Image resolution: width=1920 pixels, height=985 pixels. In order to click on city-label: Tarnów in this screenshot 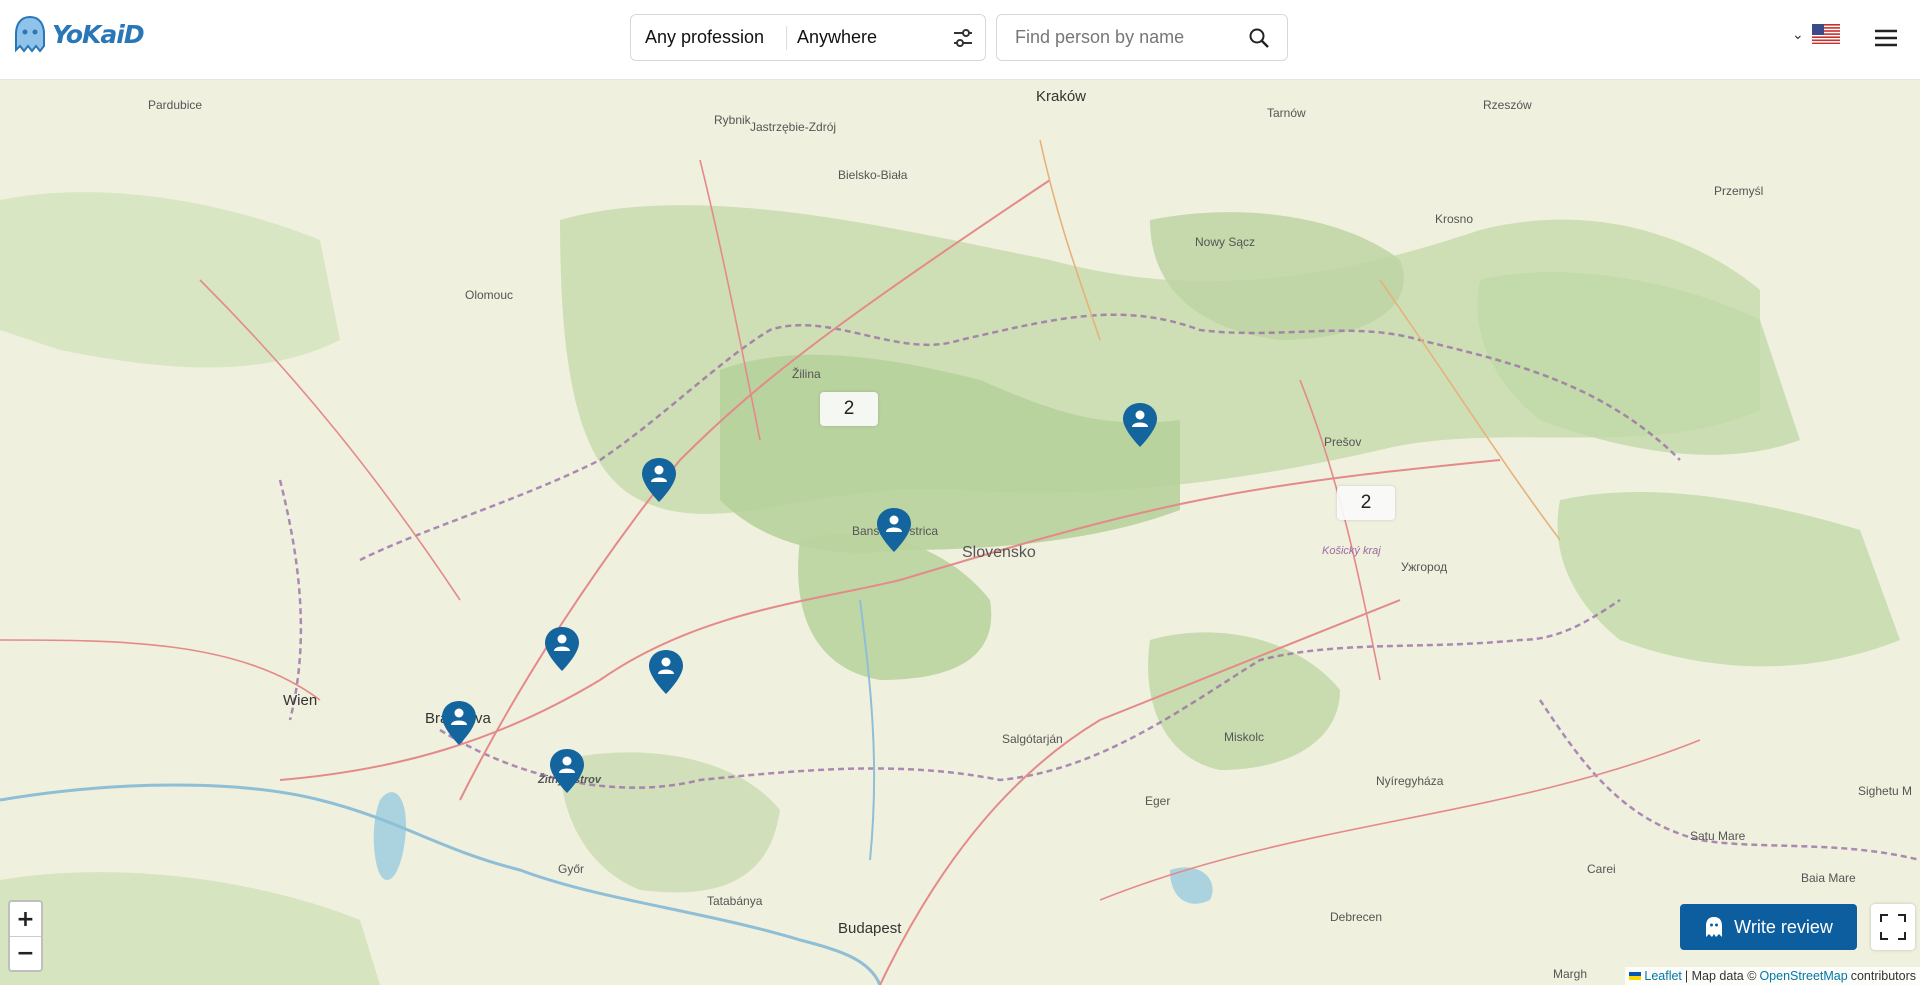, I will do `click(1286, 113)`.